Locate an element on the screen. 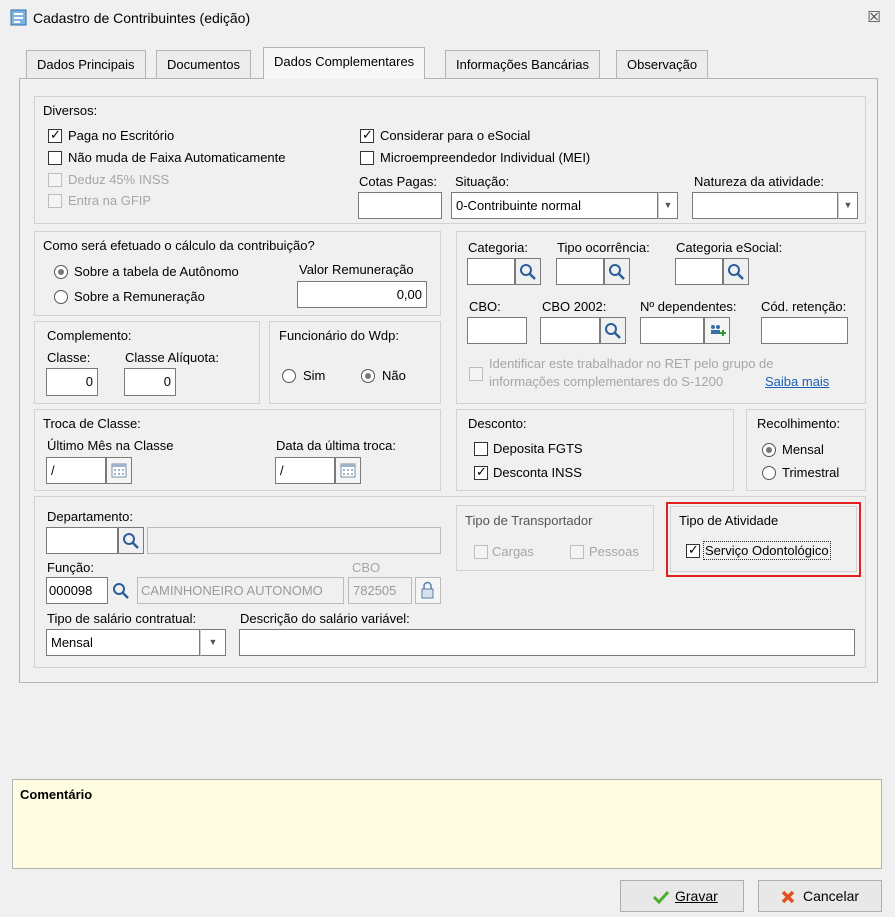 Image resolution: width=895 pixels, height=917 pixels. cancelar-button: Cancelar is located at coordinates (820, 896).